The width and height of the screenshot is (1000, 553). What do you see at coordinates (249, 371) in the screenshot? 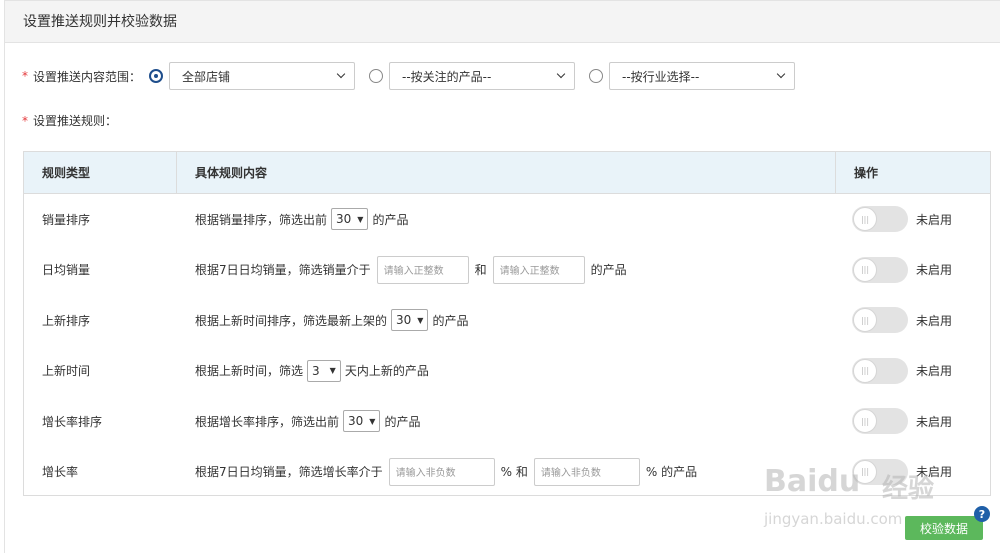
I see `rule-text: 根据上新时间，筛选` at bounding box center [249, 371].